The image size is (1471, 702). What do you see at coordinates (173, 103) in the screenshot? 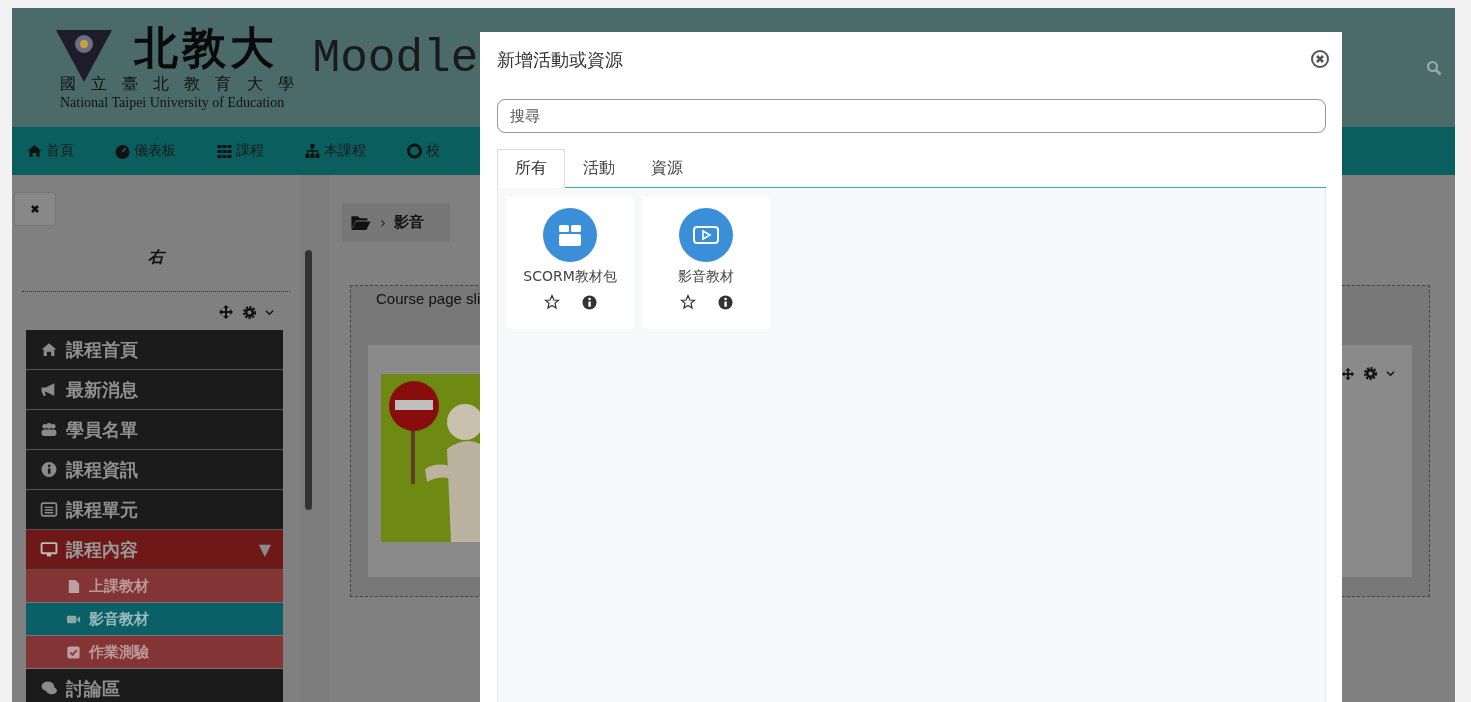
I see `logo-english-name: National Taipei University of Education` at bounding box center [173, 103].